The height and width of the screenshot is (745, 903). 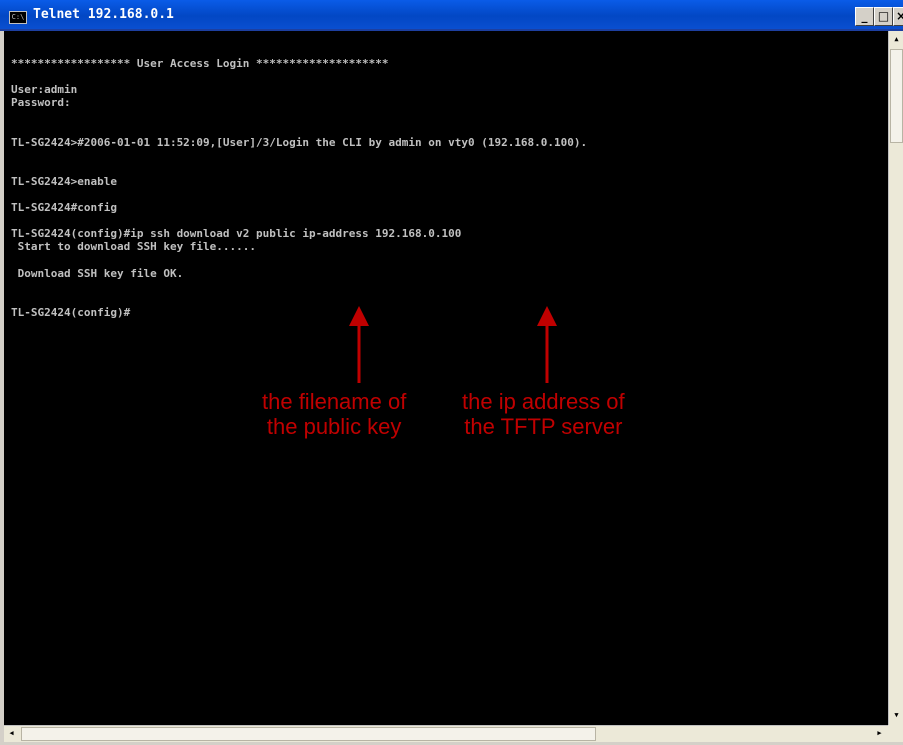 I want to click on maximize-button: □, so click(x=883, y=16).